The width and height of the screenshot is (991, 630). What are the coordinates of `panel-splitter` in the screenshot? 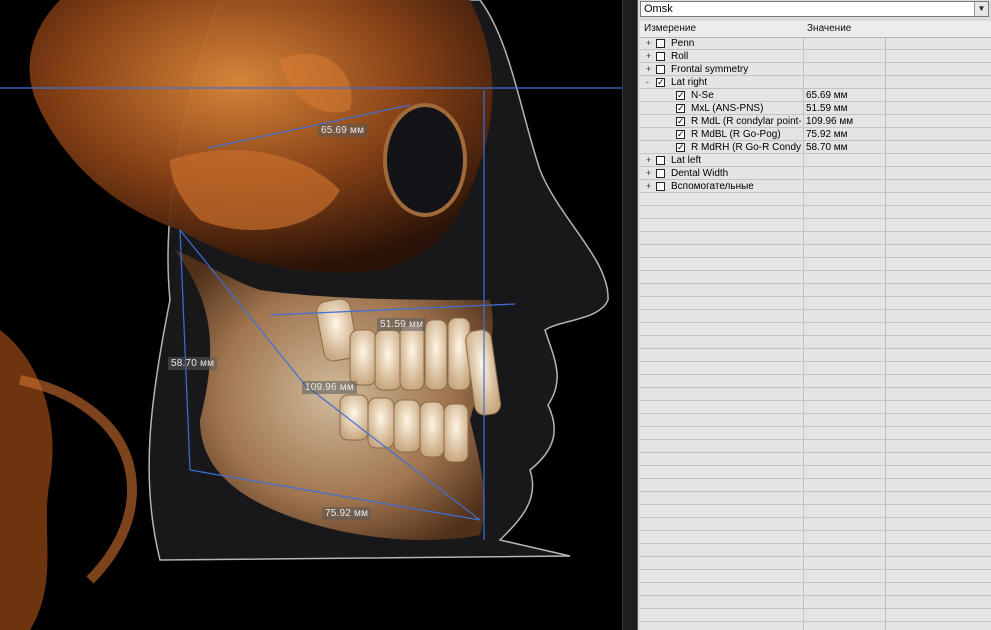 It's located at (630, 315).